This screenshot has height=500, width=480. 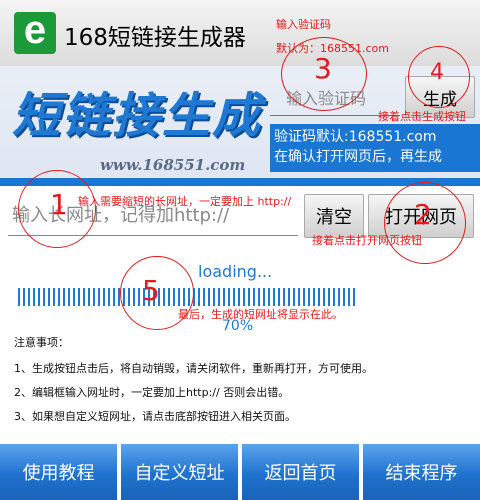 I want to click on app-logo-icon: e, so click(x=35, y=31).